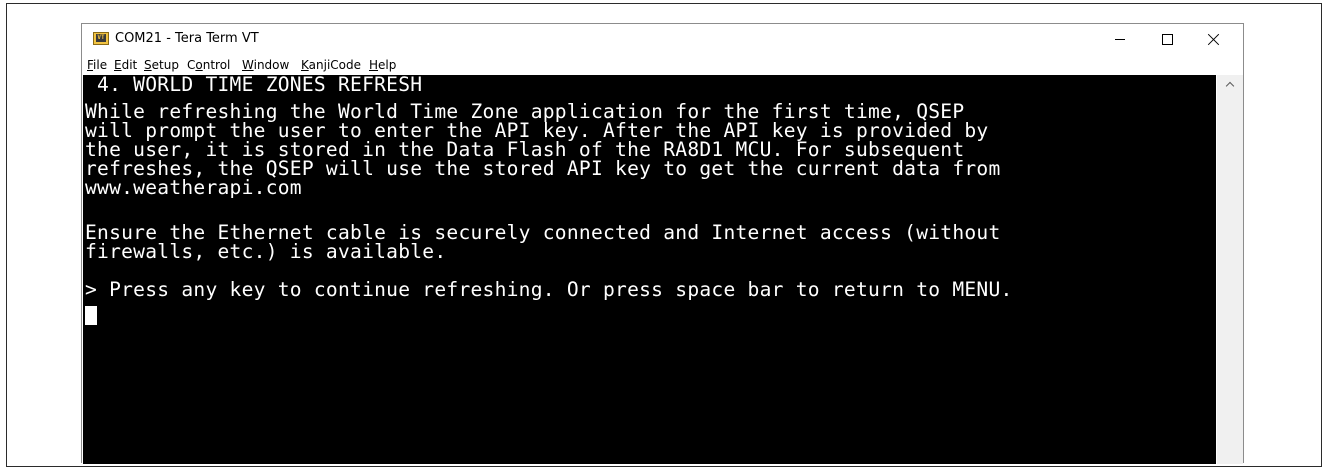 The width and height of the screenshot is (1328, 470). Describe the element at coordinates (662, 39) in the screenshot. I see `title-bar: VT COM21 - Tera Term VT` at that location.